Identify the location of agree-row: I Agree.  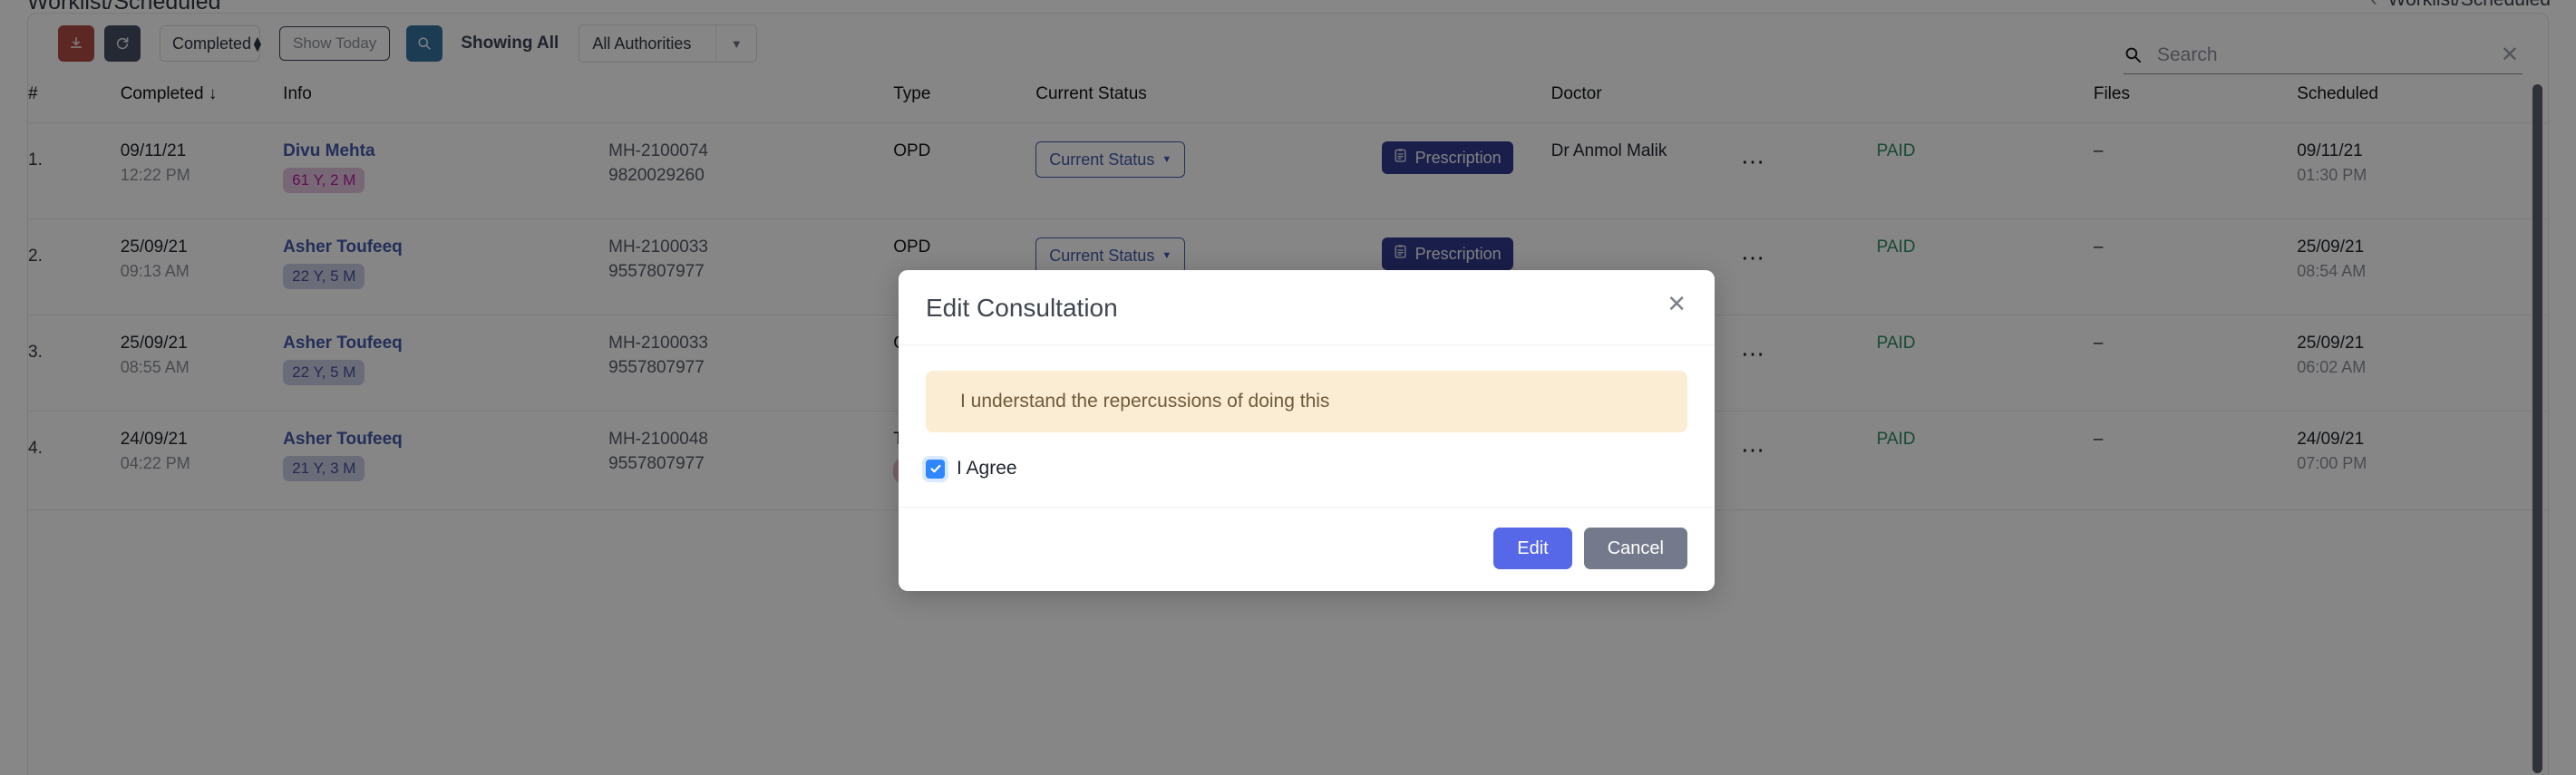
(1306, 472).